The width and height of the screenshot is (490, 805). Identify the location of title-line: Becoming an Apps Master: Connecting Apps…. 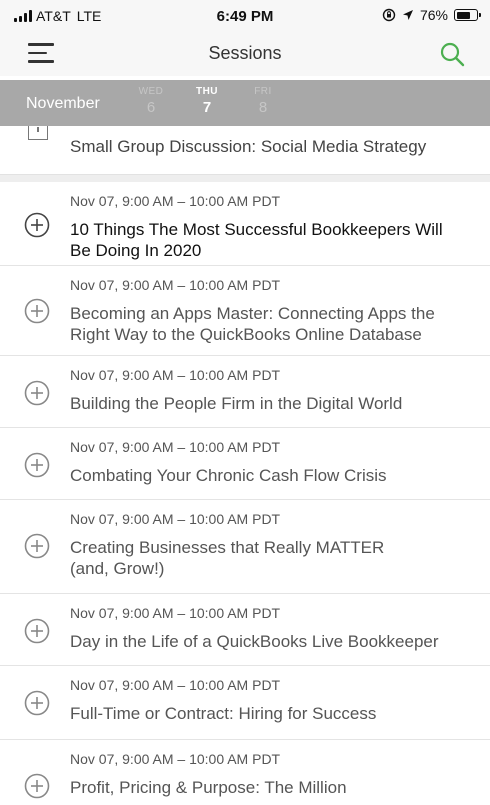
(252, 313).